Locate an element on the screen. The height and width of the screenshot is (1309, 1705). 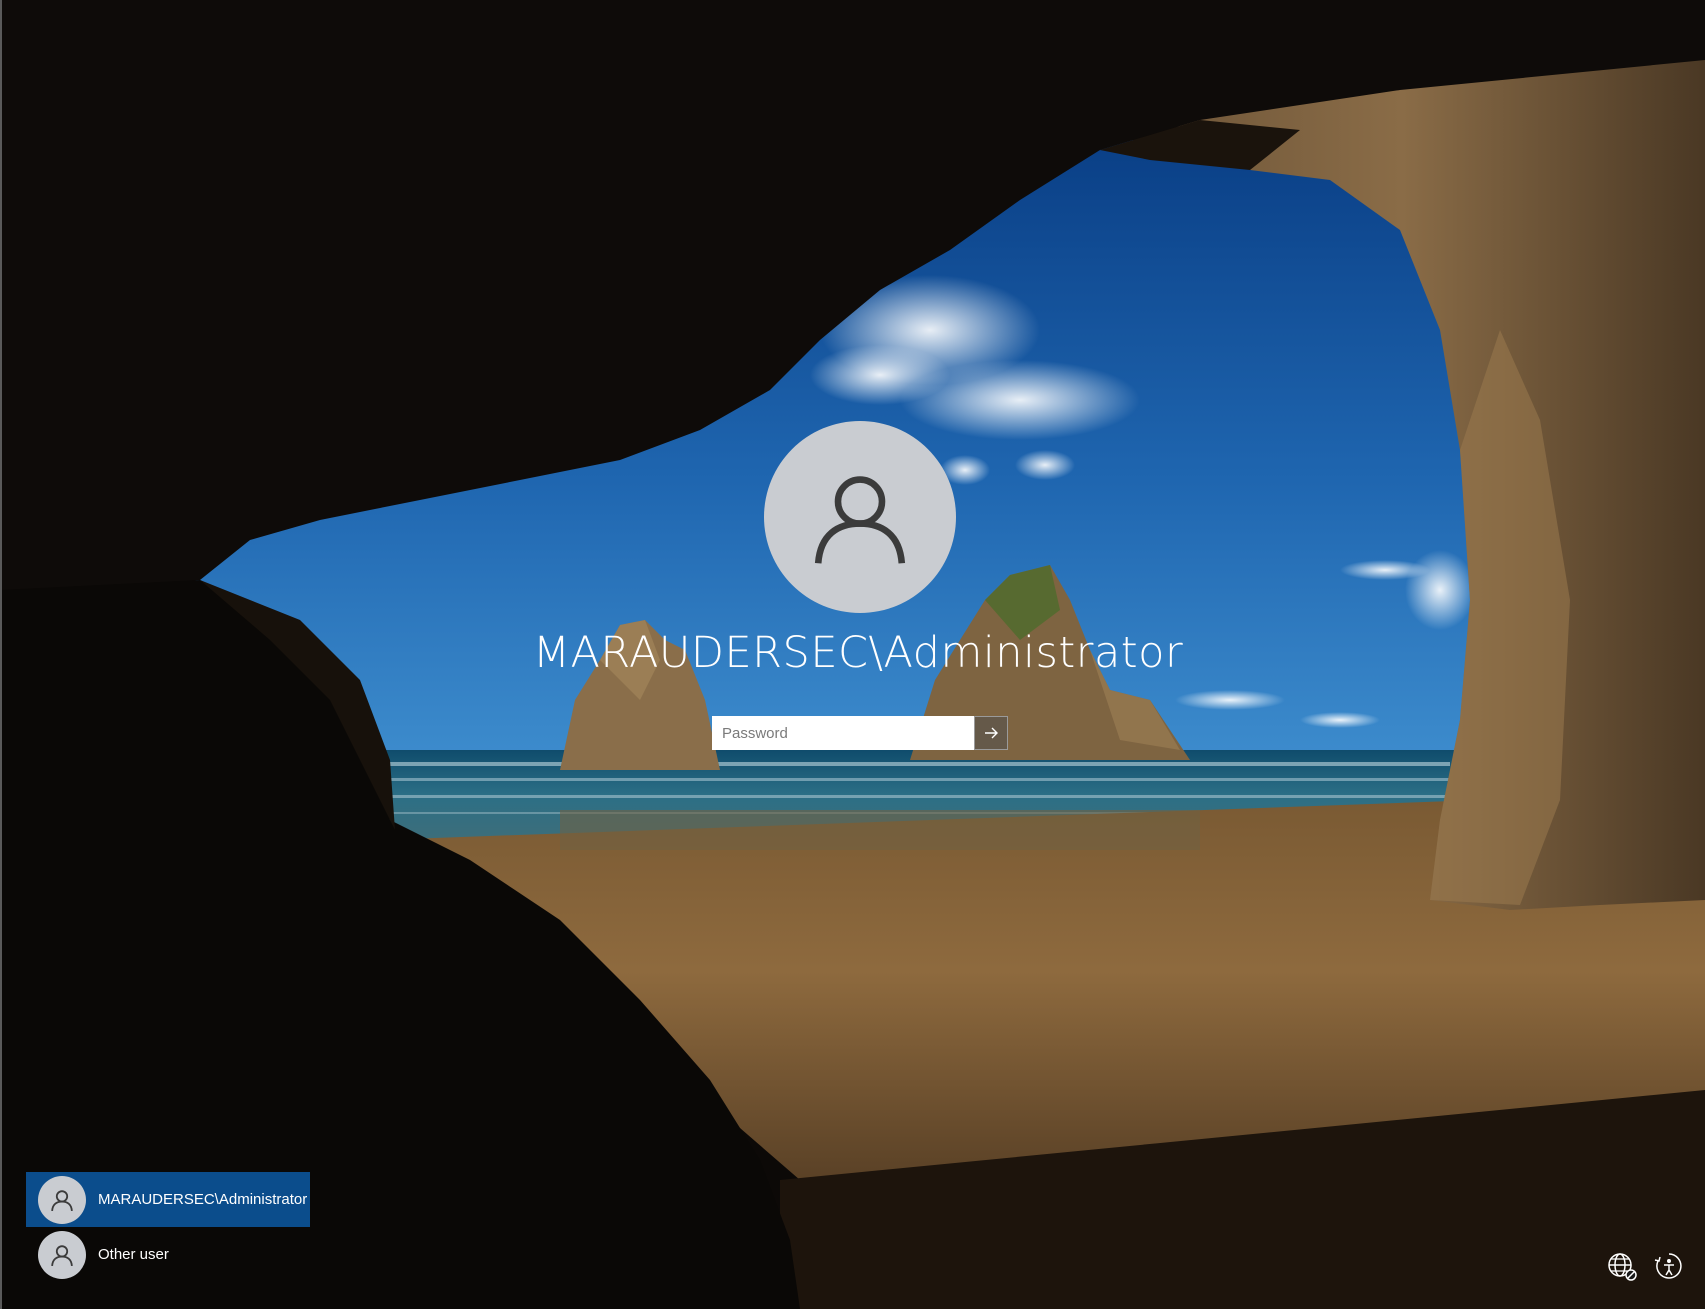
user-avatar is located at coordinates (860, 517).